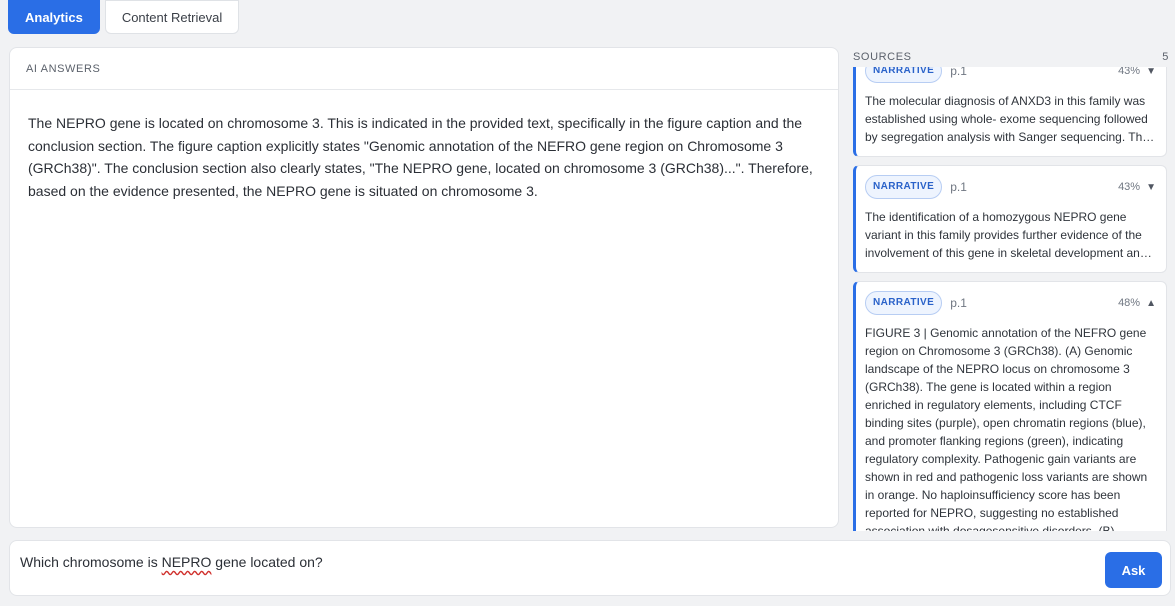 Image resolution: width=1175 pixels, height=606 pixels. I want to click on source-score: 48% ▲, so click(1137, 303).